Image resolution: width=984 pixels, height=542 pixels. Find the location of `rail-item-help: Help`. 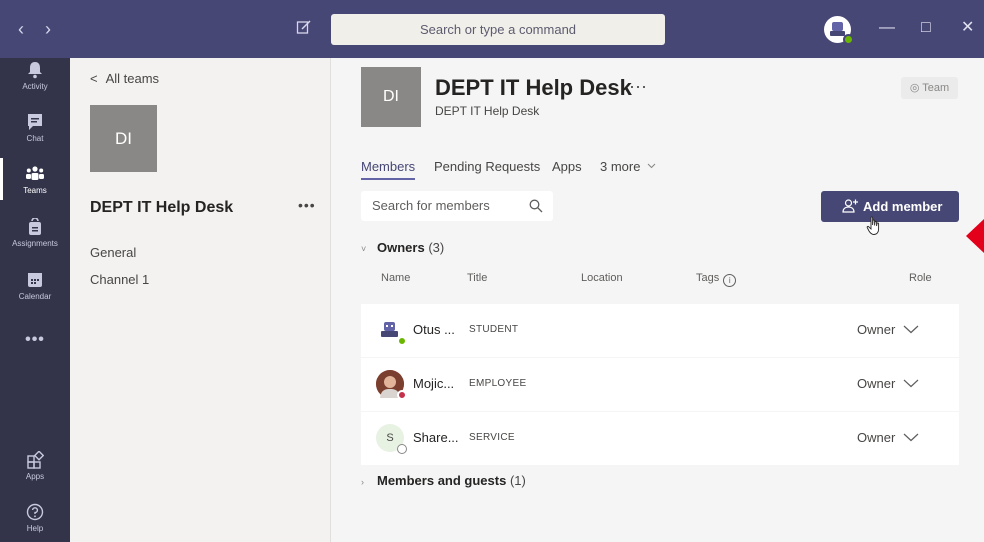

rail-item-help: Help is located at coordinates (35, 518).